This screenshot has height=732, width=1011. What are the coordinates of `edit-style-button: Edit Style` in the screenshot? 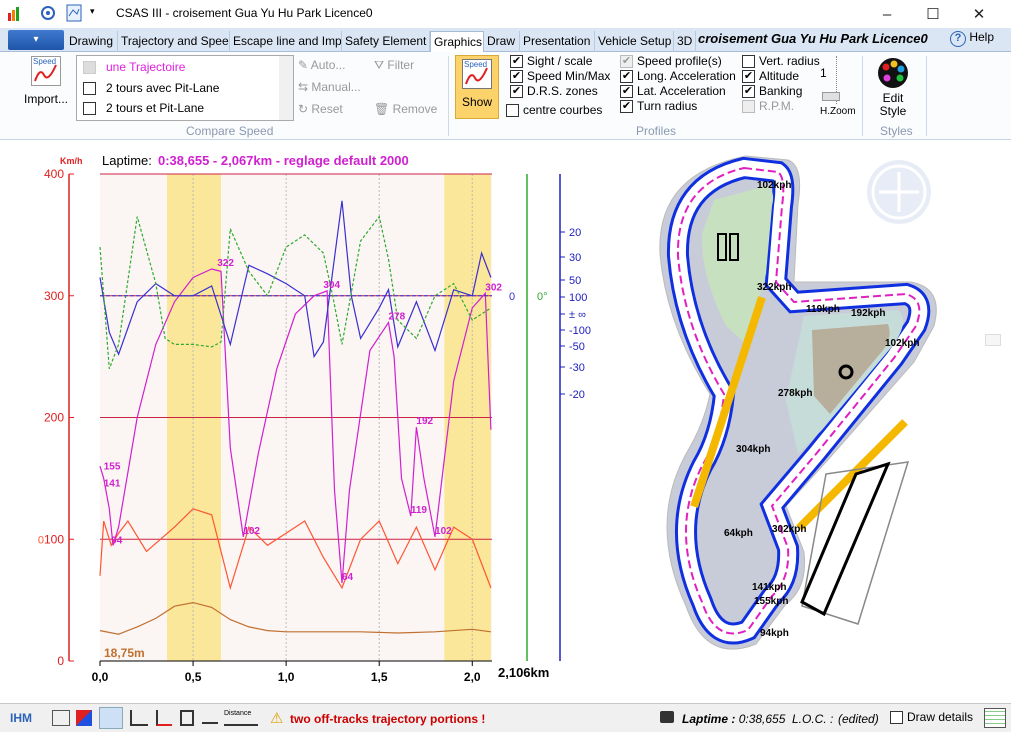 It's located at (893, 87).